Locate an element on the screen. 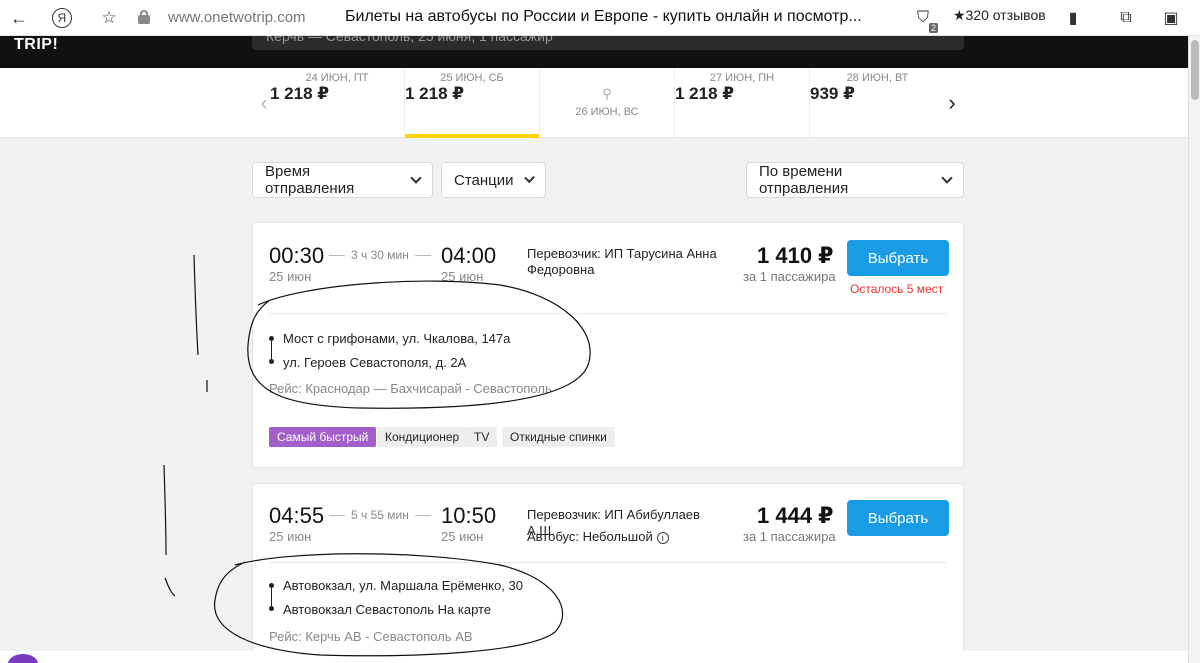  bus-type-text: Автобус: Небольшой is located at coordinates (590, 536).